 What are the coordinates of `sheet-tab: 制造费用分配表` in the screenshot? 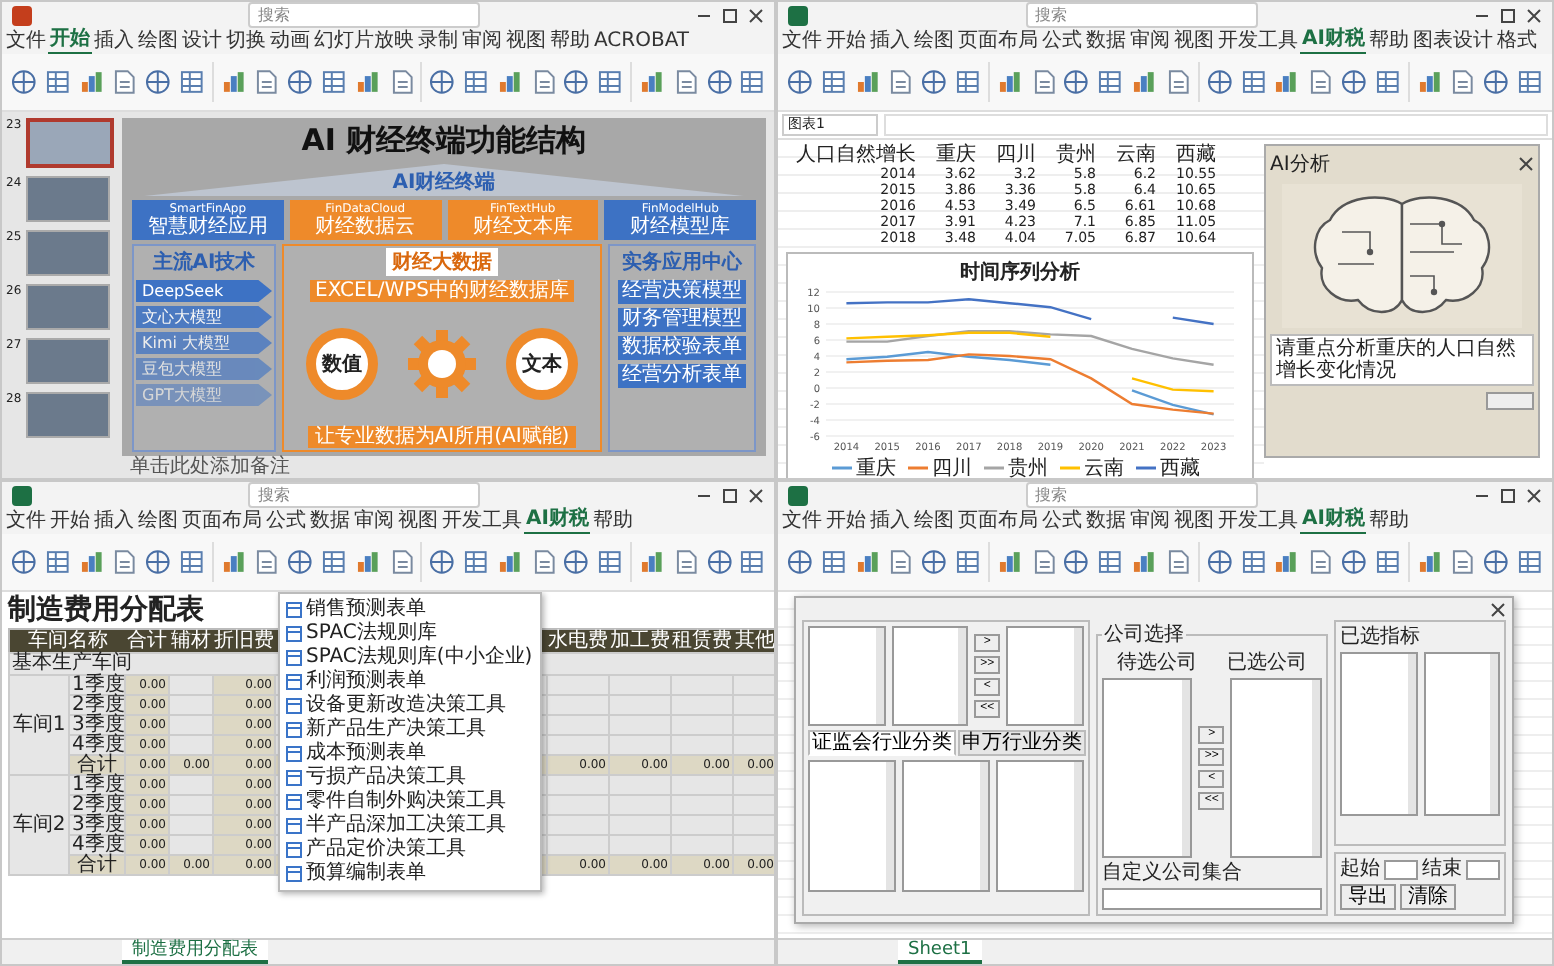 It's located at (195, 952).